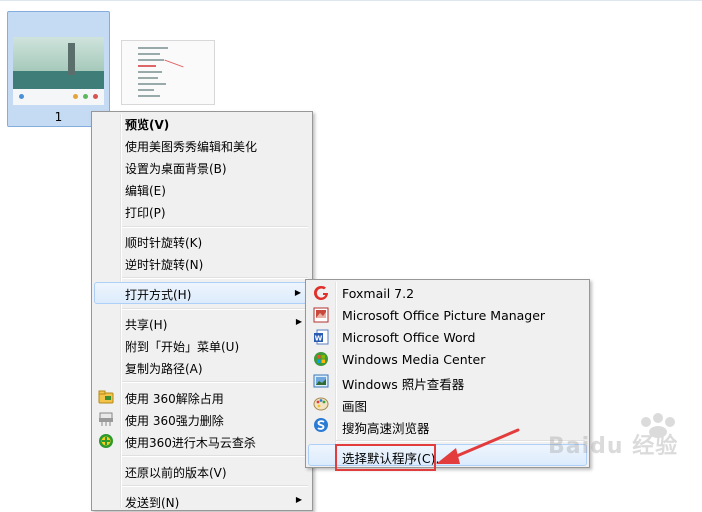  Describe the element at coordinates (202, 441) in the screenshot. I see `menu-item-360-trojan-scan: 使用360进行木马云查杀` at that location.